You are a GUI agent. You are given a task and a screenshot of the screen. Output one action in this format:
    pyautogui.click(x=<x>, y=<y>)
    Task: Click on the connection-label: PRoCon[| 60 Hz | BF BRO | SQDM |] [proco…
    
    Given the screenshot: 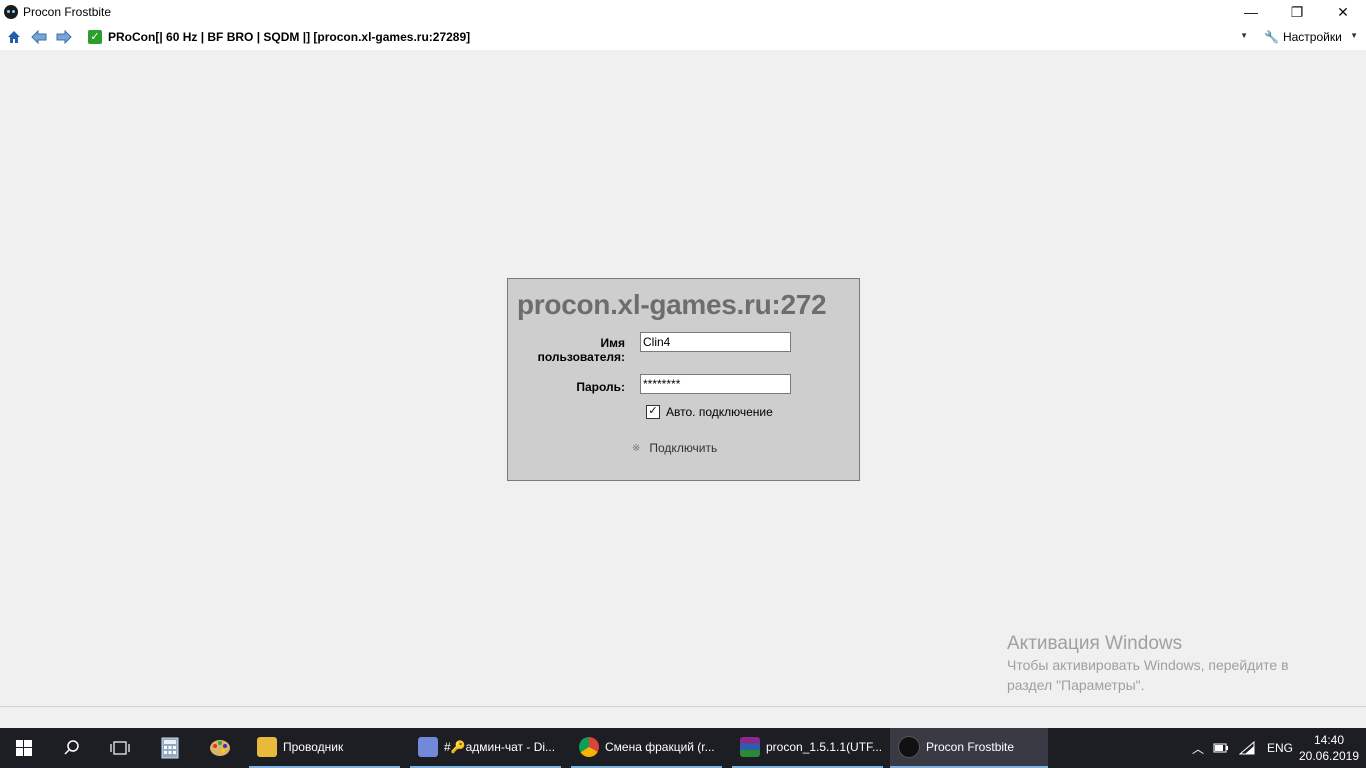 What is the action you would take?
    pyautogui.click(x=289, y=37)
    